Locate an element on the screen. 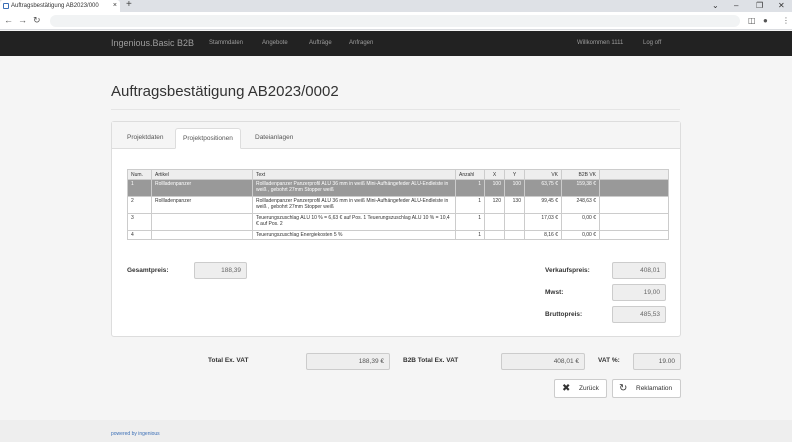 This screenshot has height=442, width=792. browser-toolbar: ← → ↻ ◫ ● ⋮ is located at coordinates (396, 21).